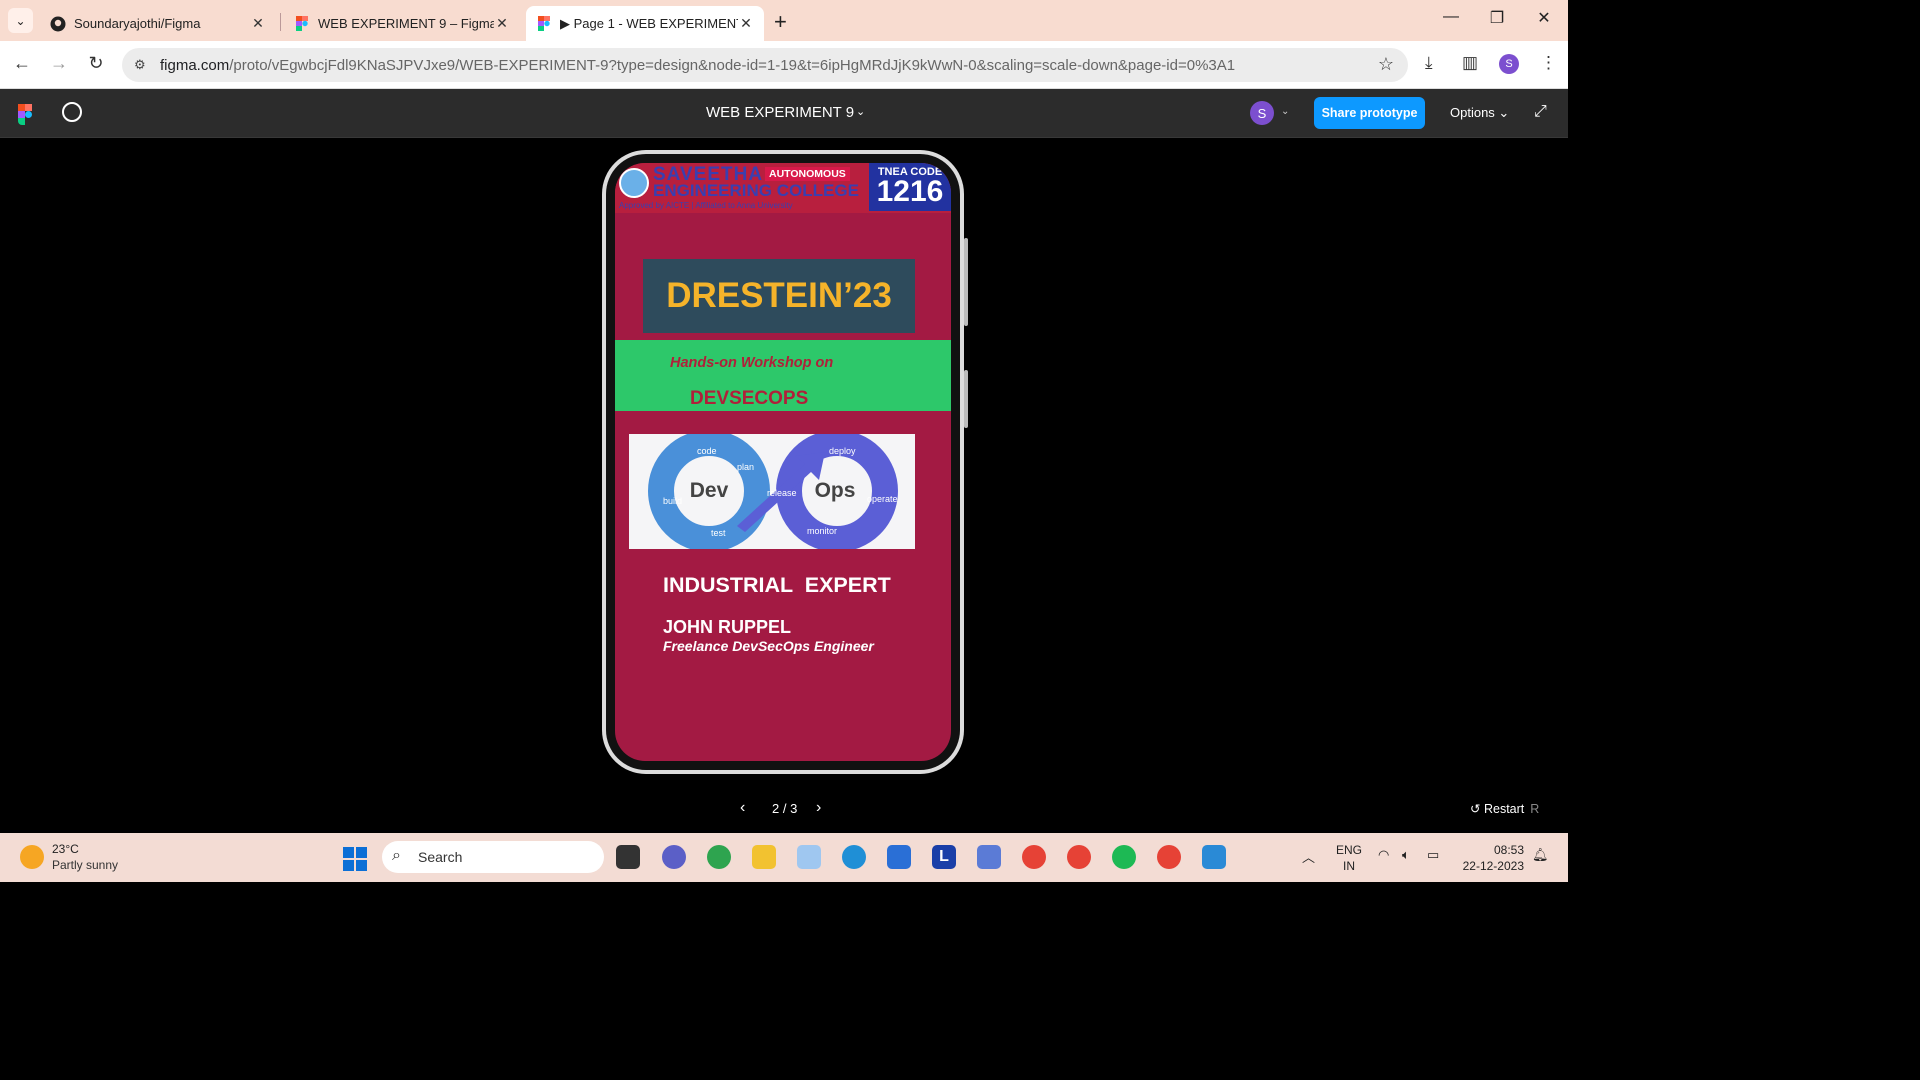 The height and width of the screenshot is (1080, 1920). What do you see at coordinates (835, 490) in the screenshot?
I see `devops-ops-label: Ops` at bounding box center [835, 490].